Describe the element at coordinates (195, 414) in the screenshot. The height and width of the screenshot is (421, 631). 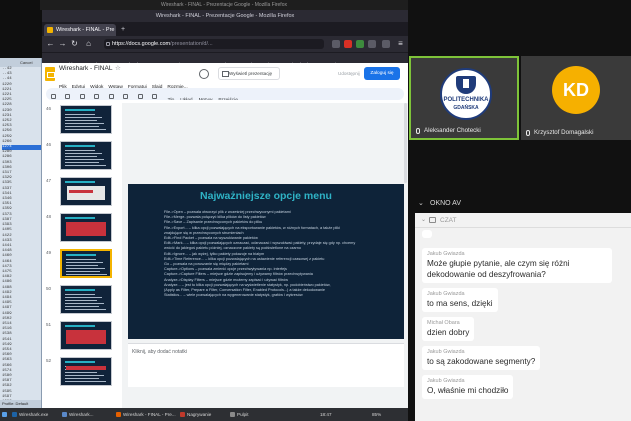
I see `taskbar-item: Nagrywanie` at that location.